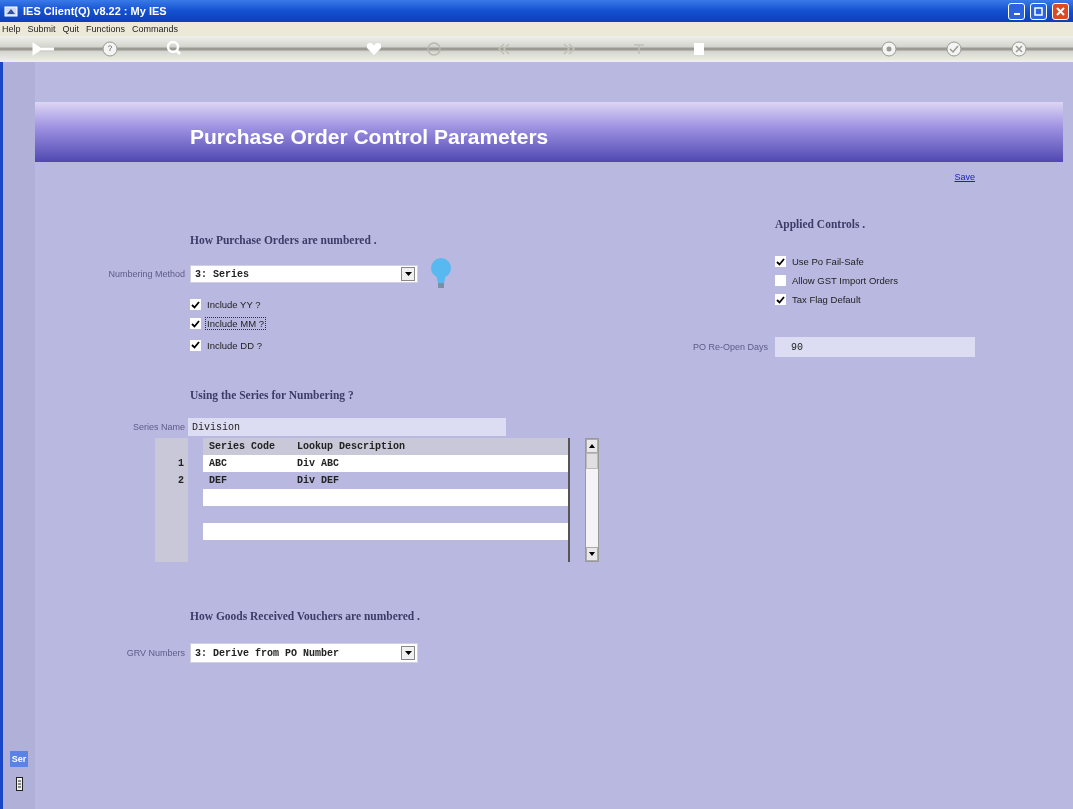  Describe the element at coordinates (318, 480) in the screenshot. I see `table-cell-text: Div DEF` at that location.